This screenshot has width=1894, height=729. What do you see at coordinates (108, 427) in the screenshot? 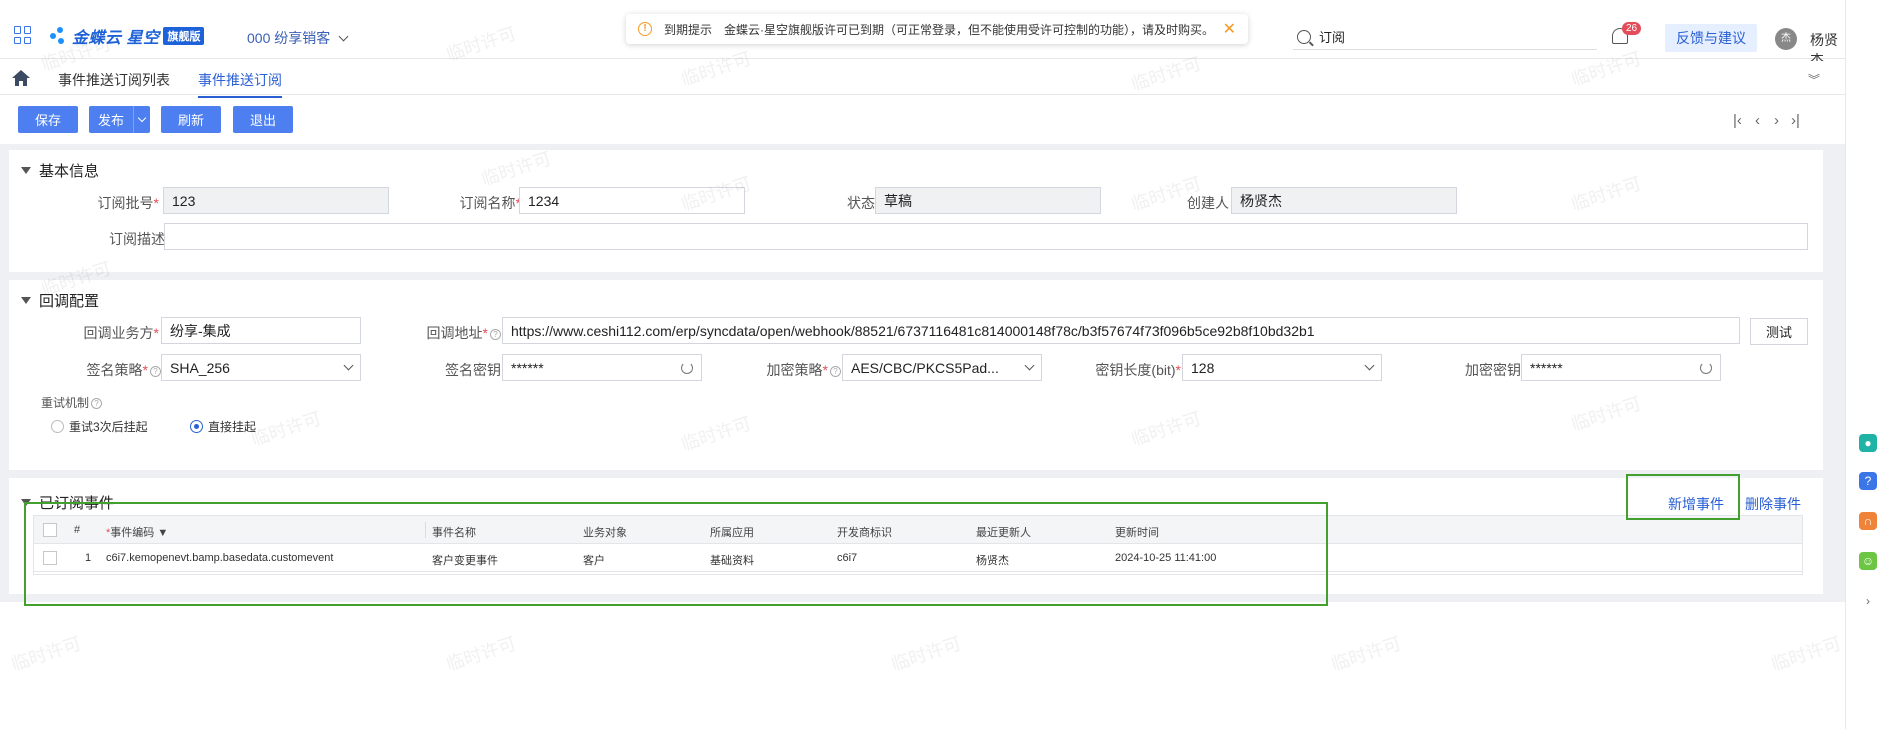
I see `retry-option-three-label: 重试3次后挂起` at bounding box center [108, 427].